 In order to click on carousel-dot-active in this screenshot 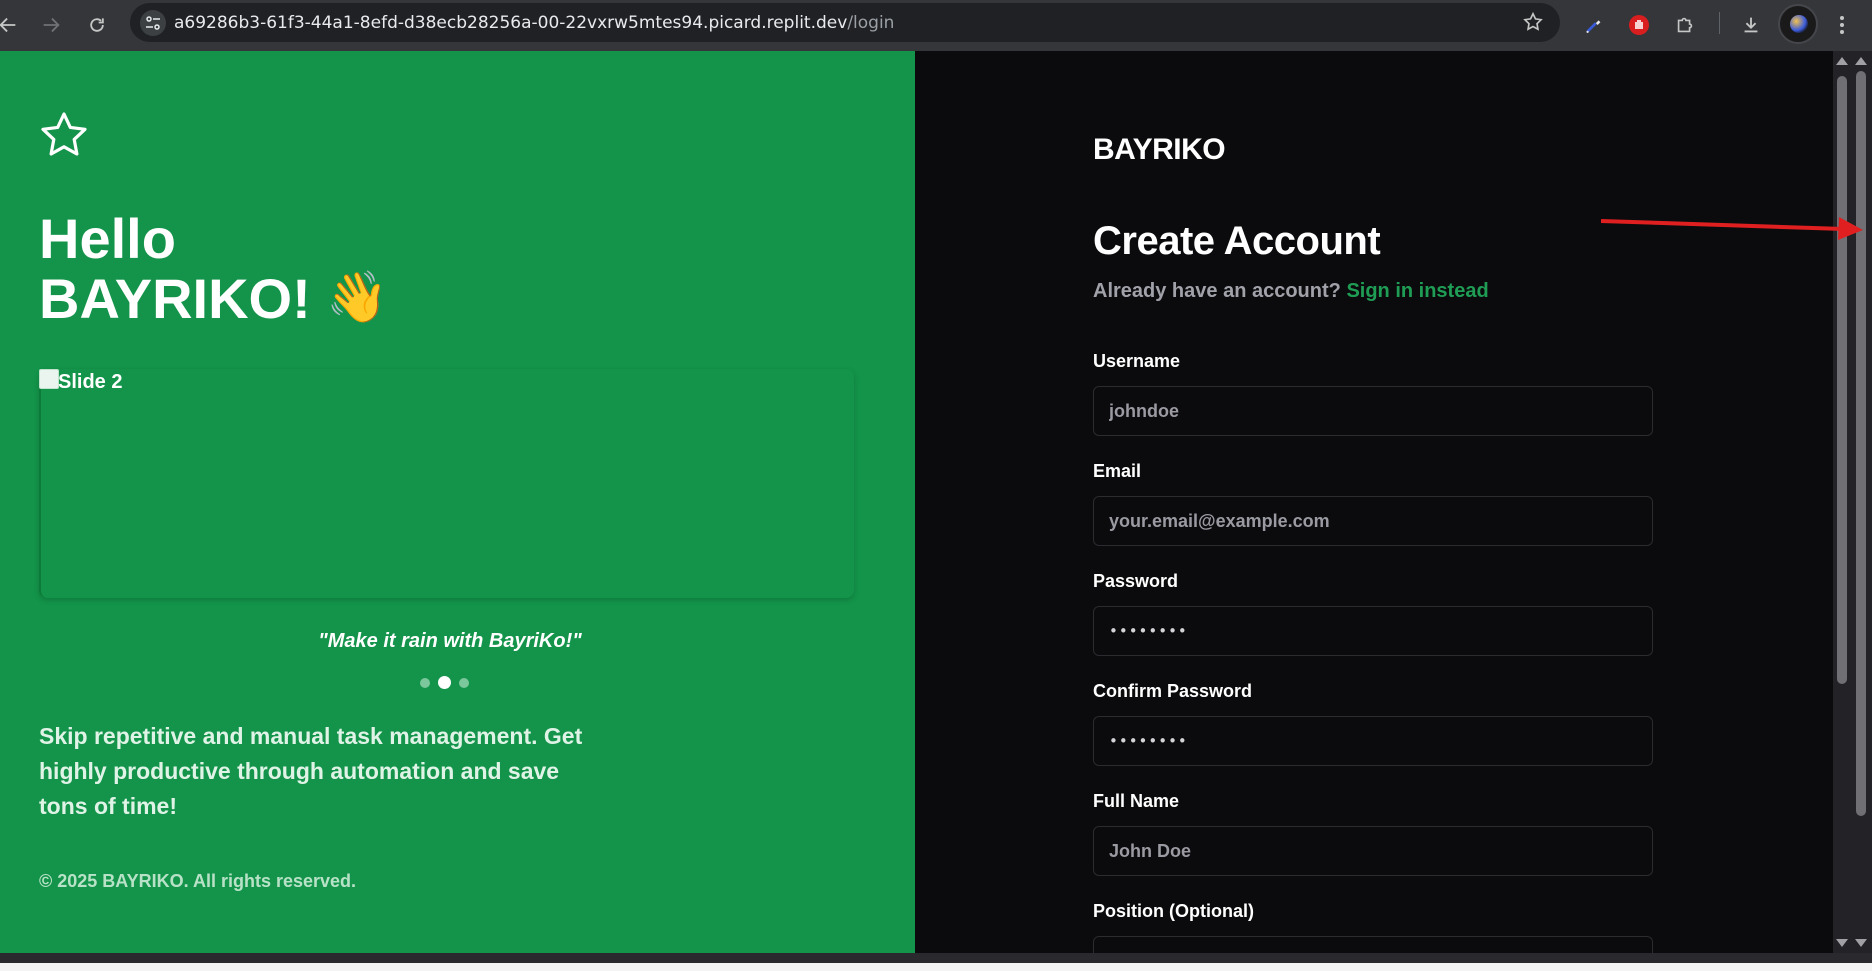, I will do `click(444, 682)`.